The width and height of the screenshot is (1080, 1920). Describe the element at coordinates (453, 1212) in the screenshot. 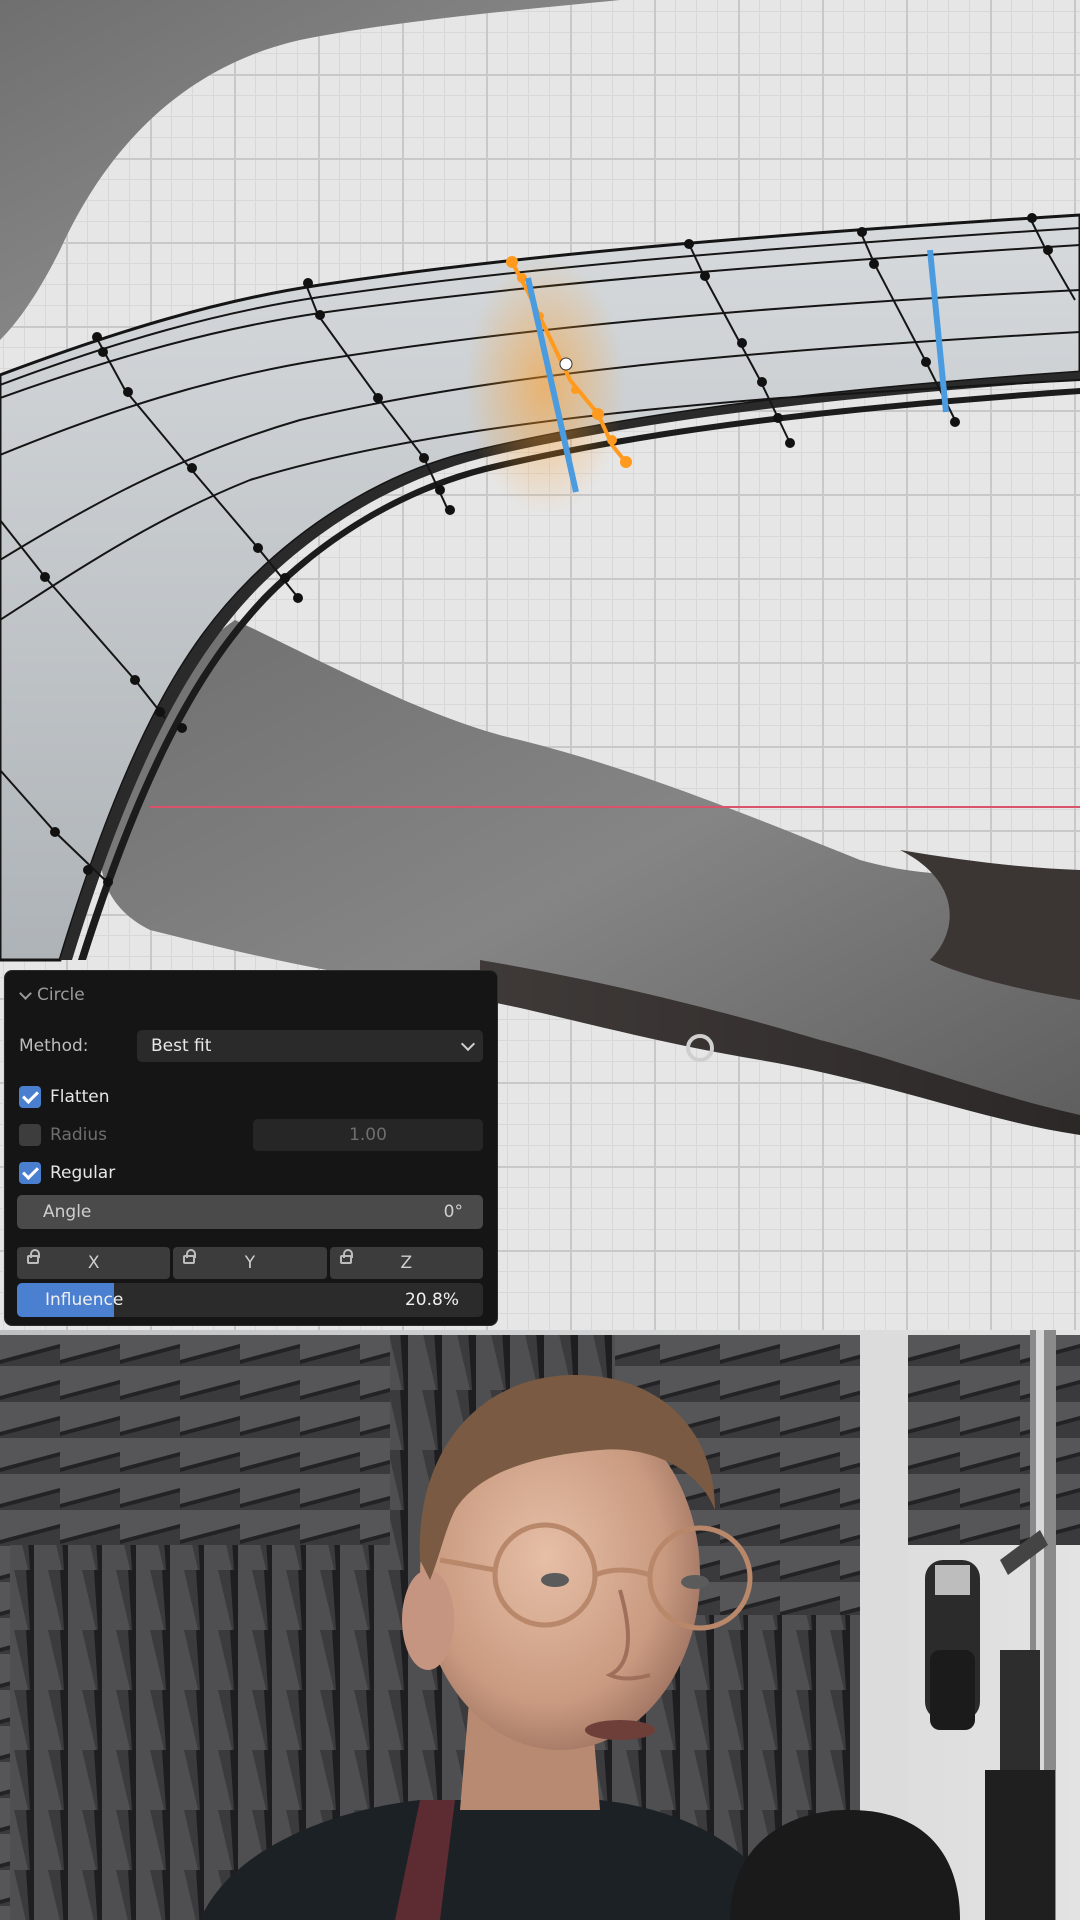

I see `angle-value: 0°` at that location.